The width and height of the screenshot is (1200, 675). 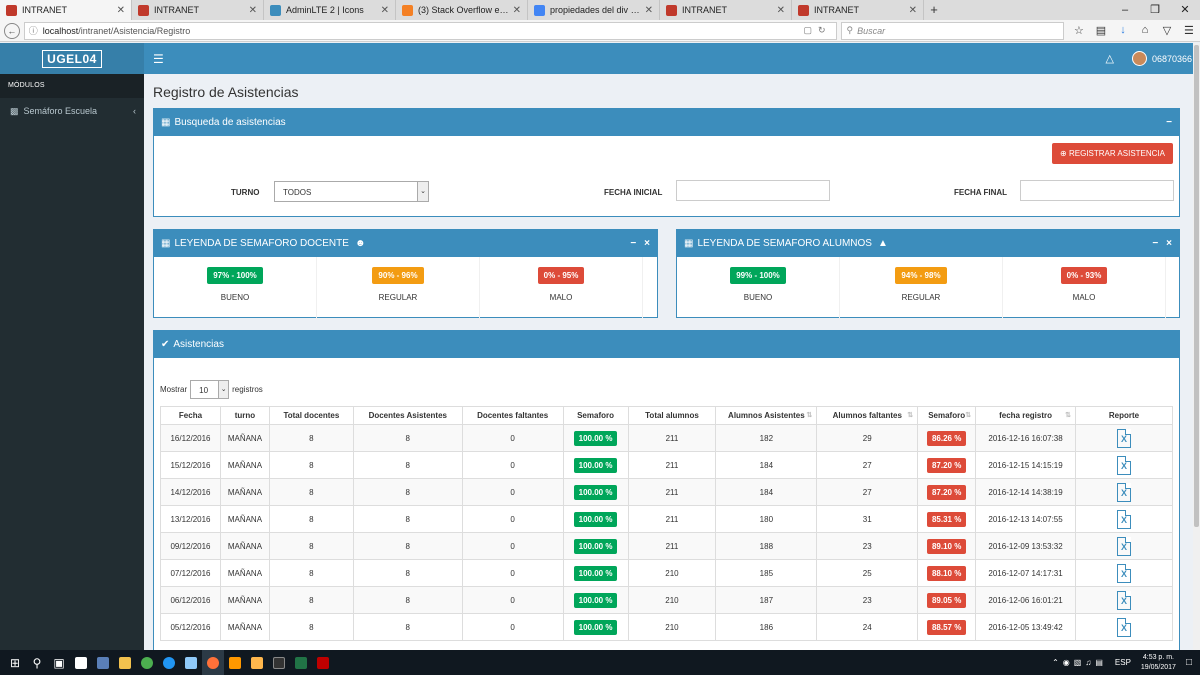 I want to click on clock: 4:53 p. m. 19/05/2017, so click(x=1158, y=663).